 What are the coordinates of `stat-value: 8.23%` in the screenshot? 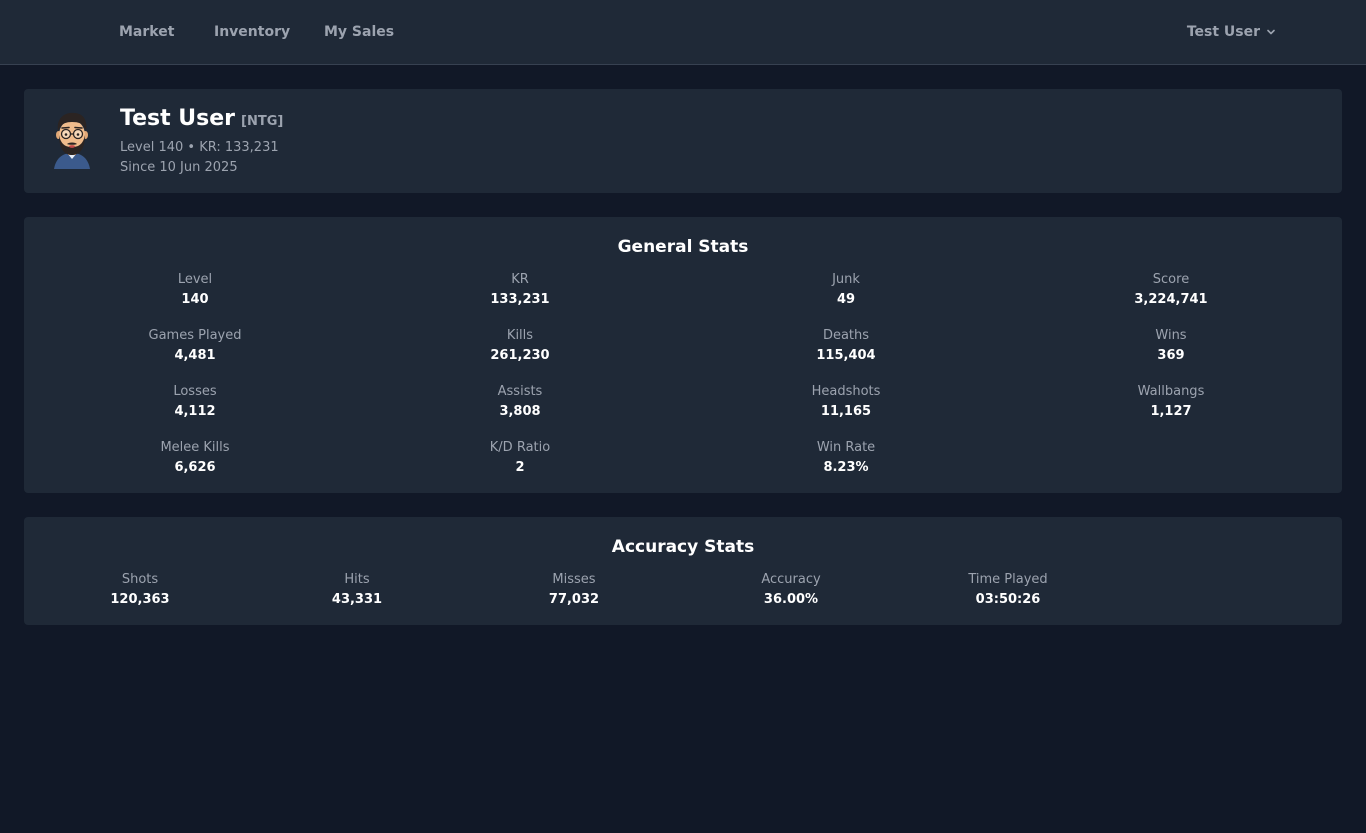 It's located at (846, 467).